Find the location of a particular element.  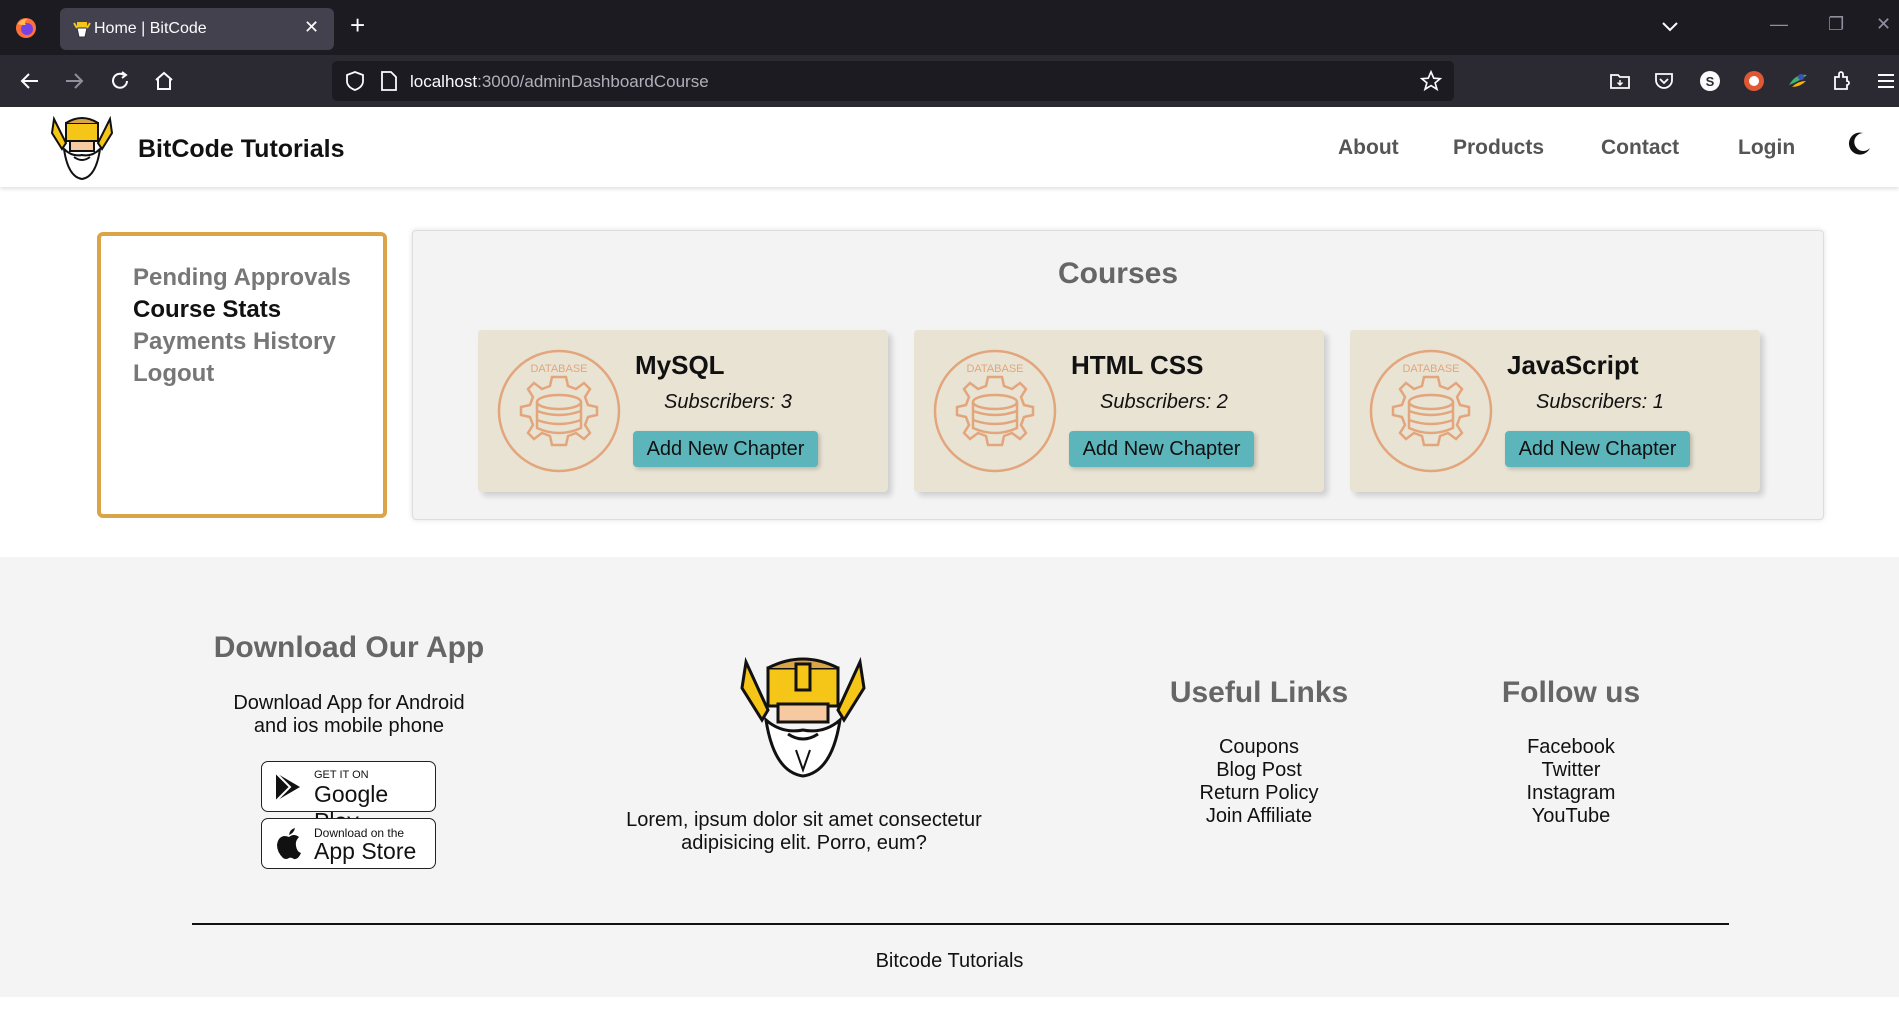

footer-link-coupons: Coupons is located at coordinates (1259, 747).